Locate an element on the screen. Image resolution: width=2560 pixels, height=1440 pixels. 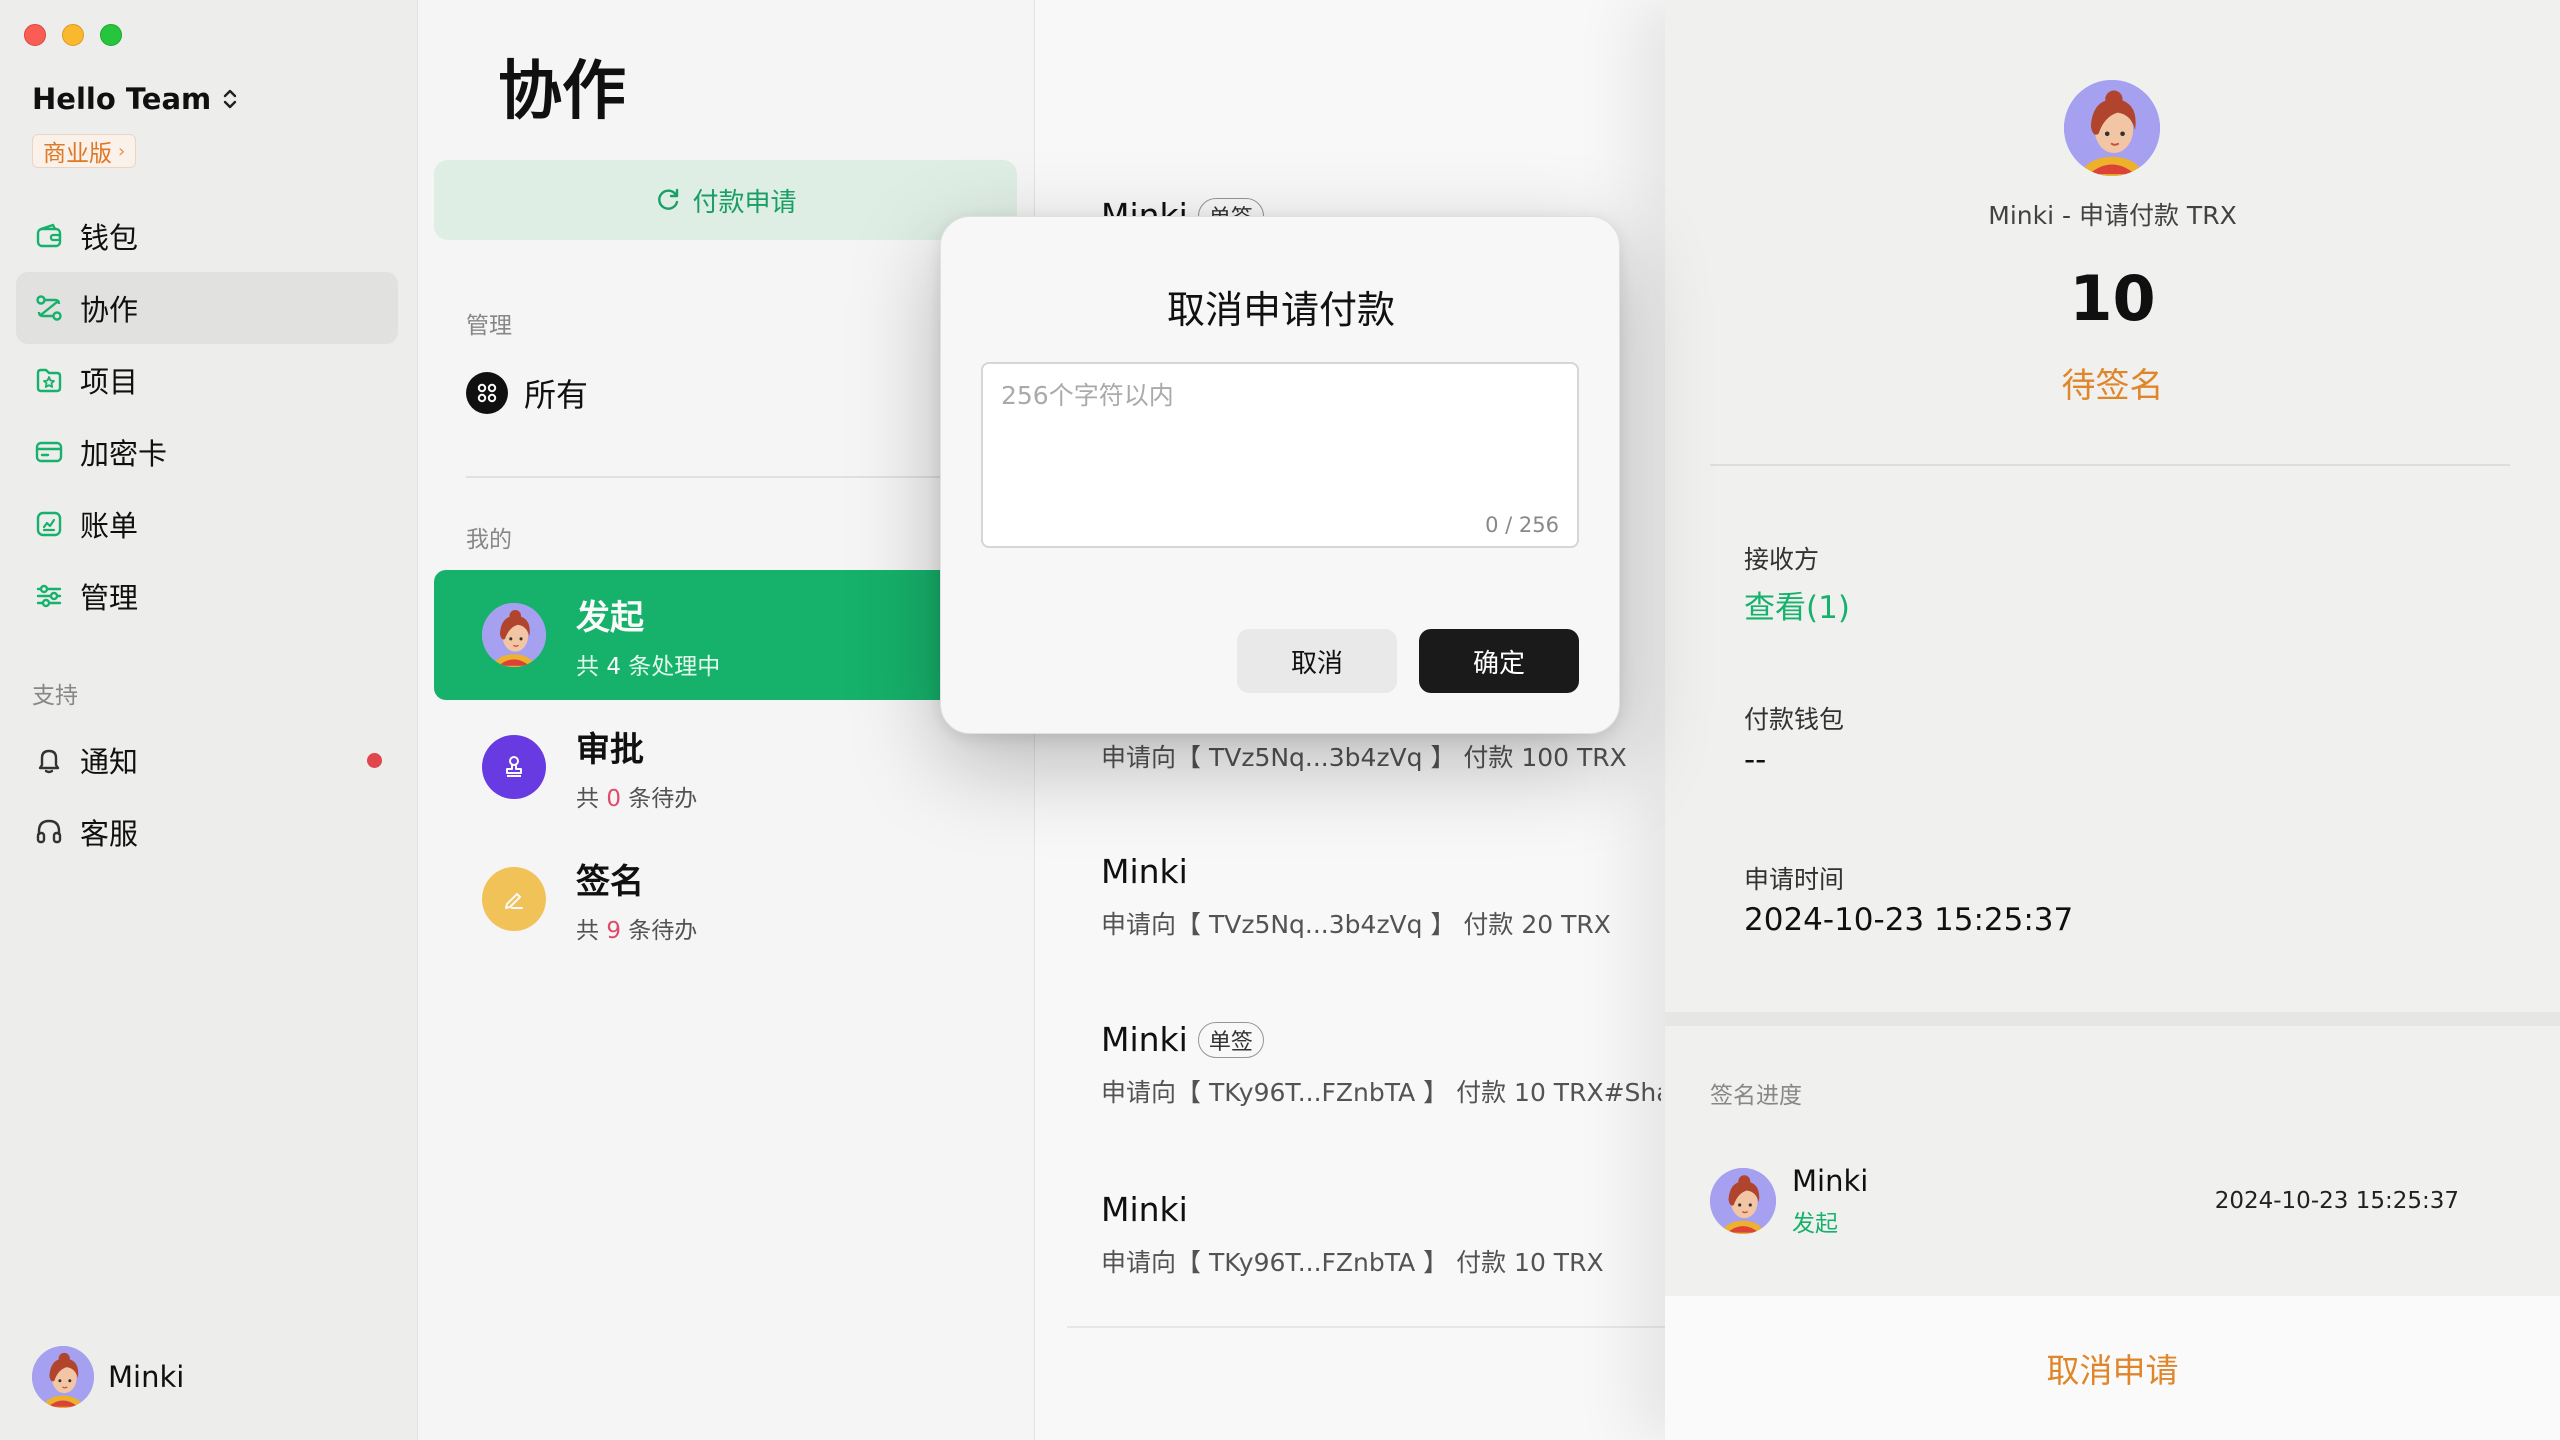
cancel-button: 取消 is located at coordinates (1317, 661).